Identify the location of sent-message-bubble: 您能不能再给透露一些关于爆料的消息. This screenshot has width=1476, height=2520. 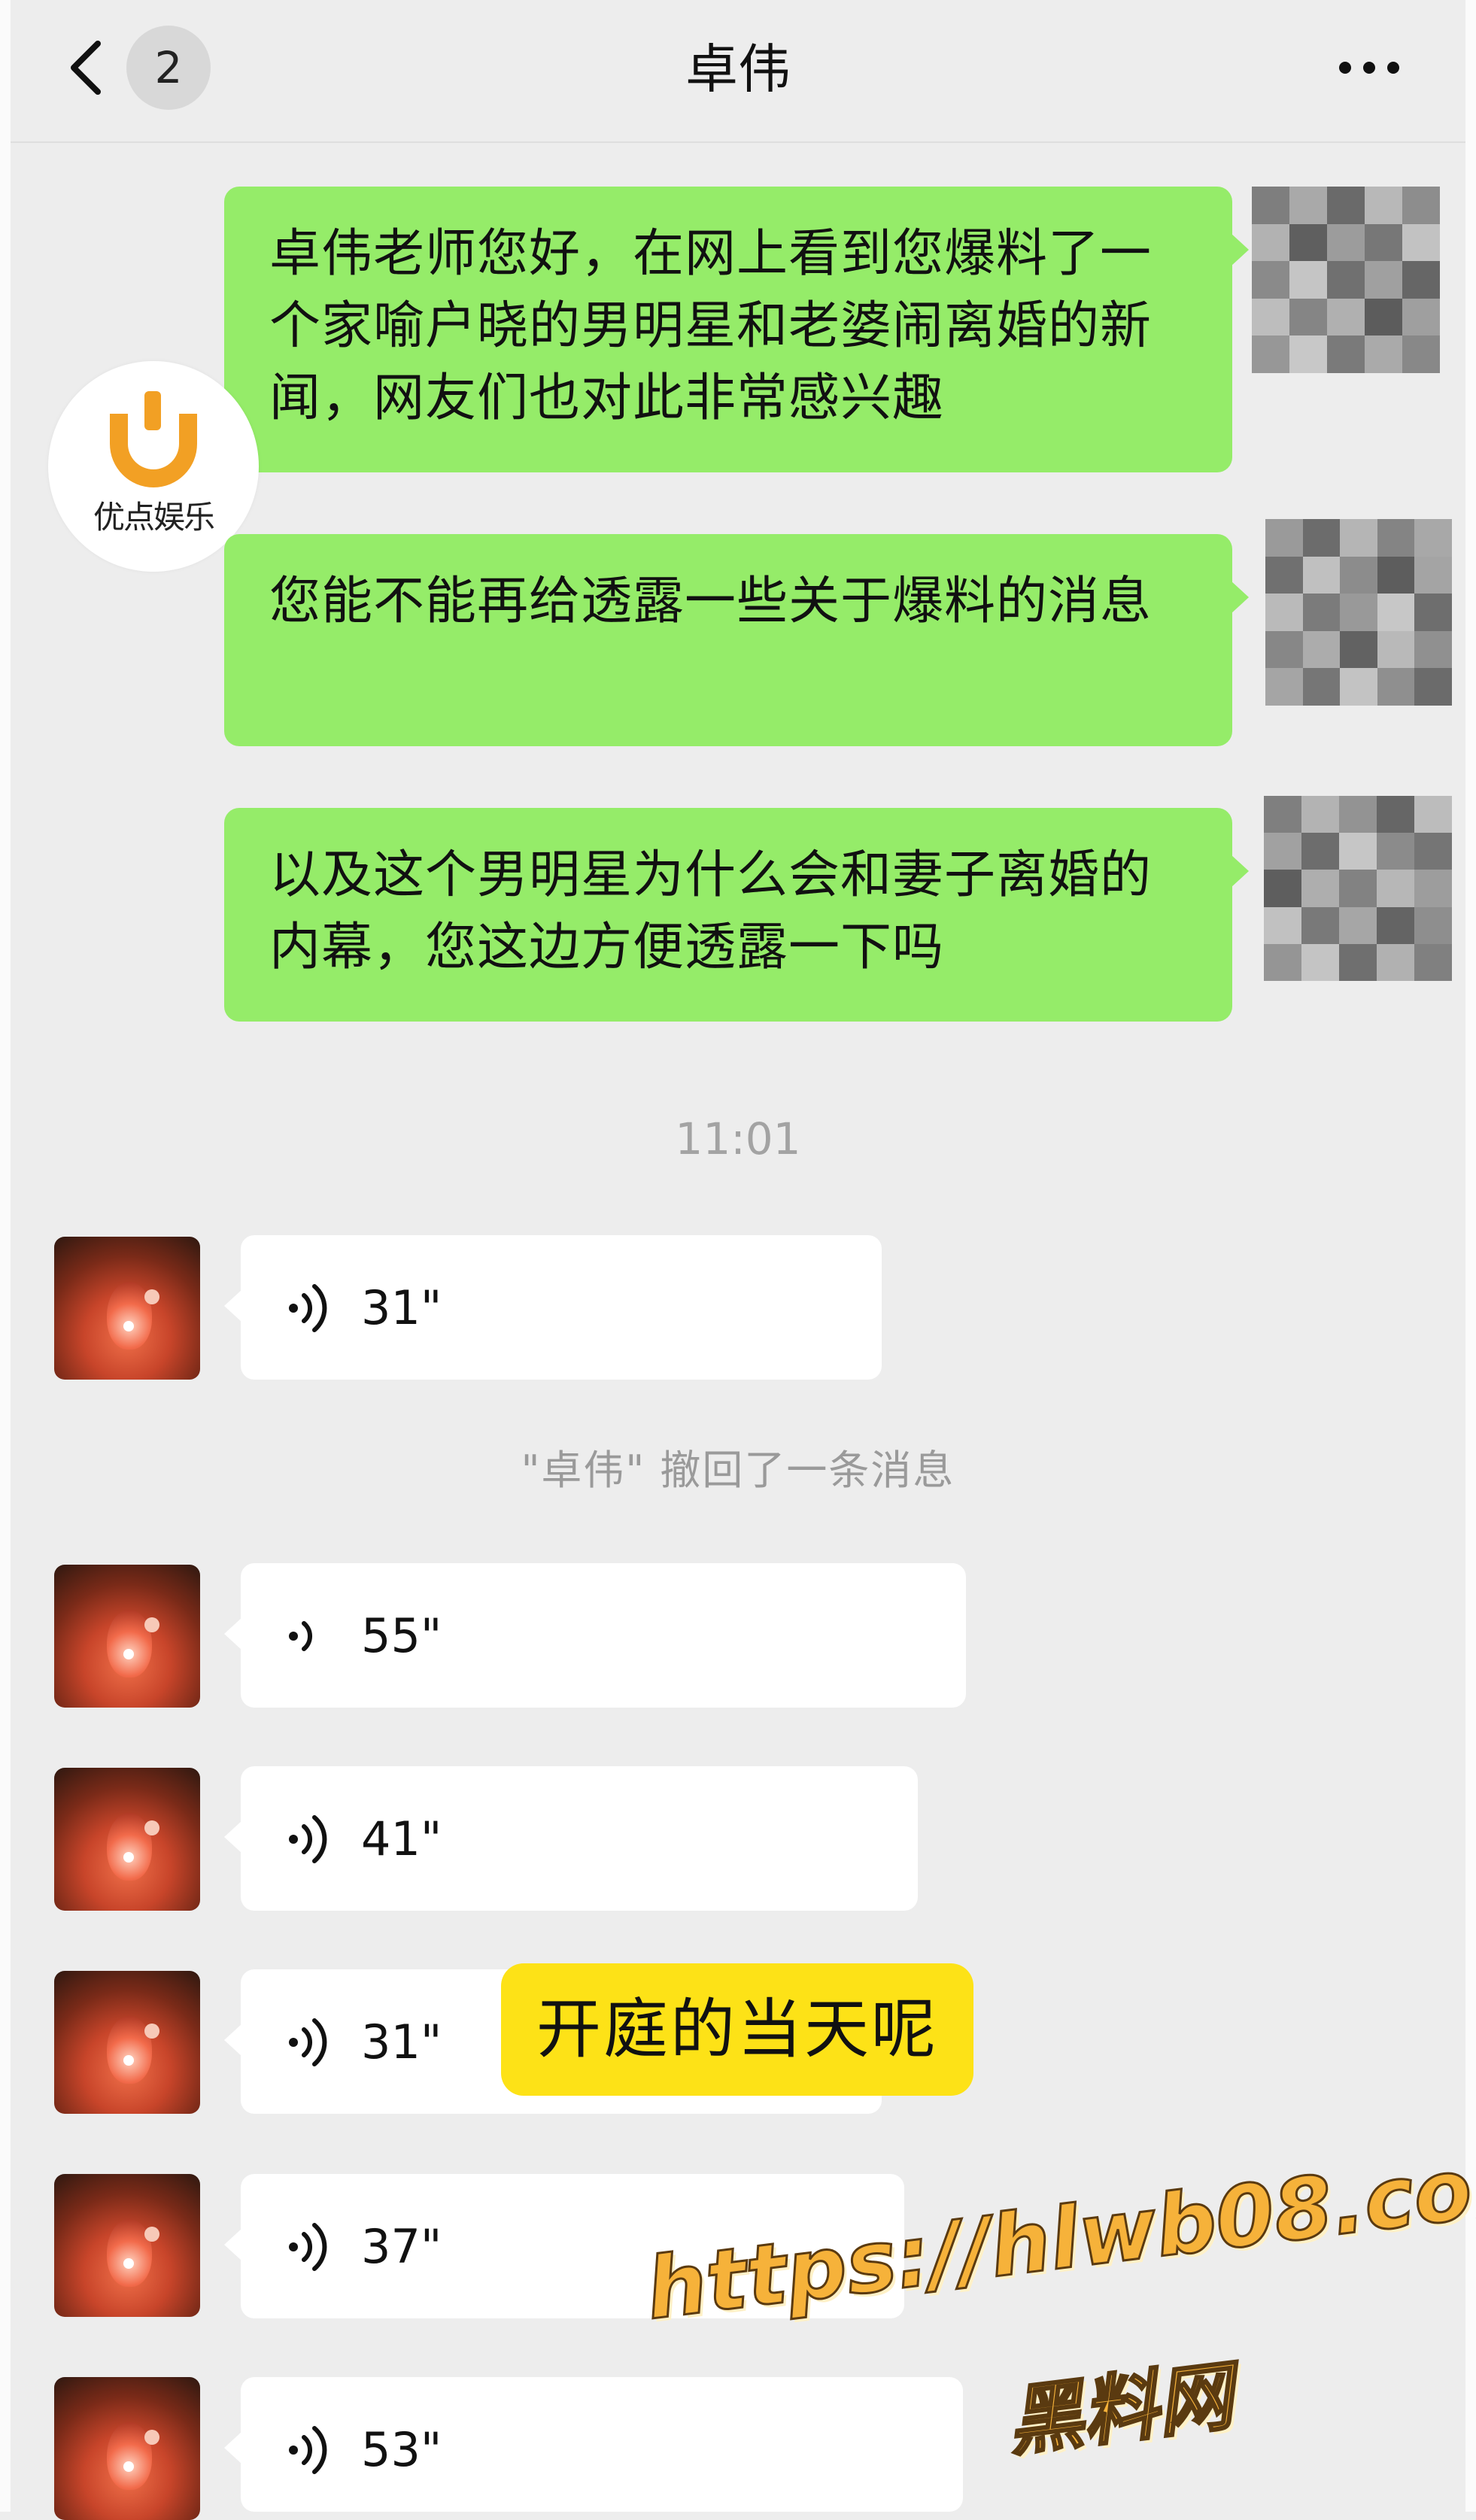
(737, 640).